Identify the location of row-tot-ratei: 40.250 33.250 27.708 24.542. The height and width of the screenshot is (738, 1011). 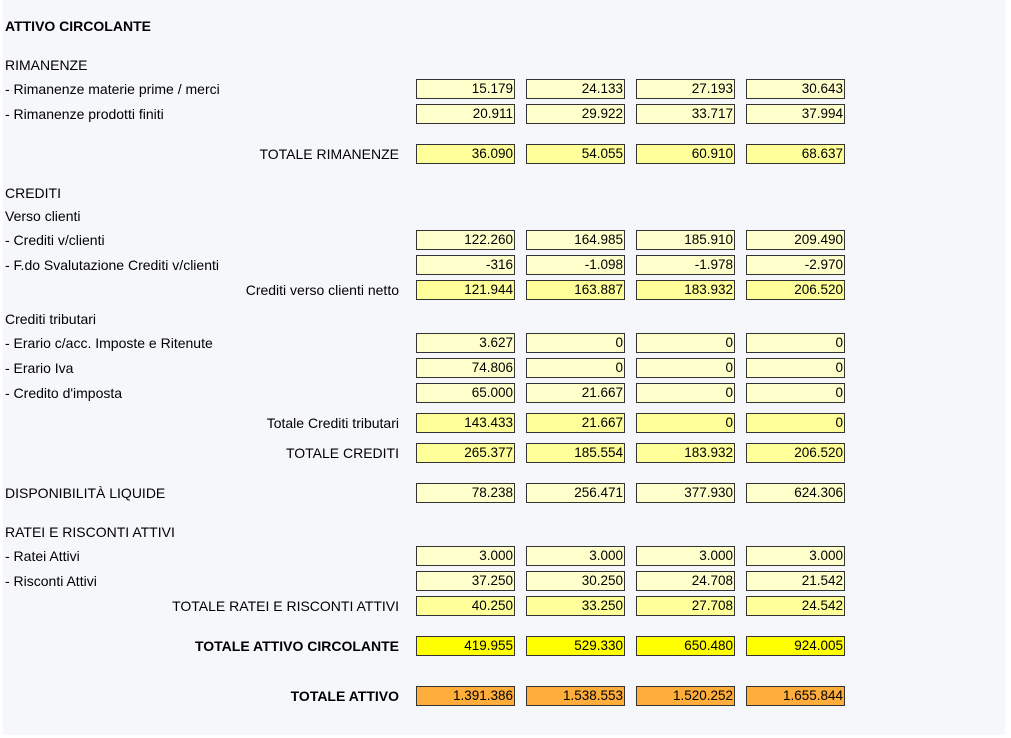
(505, 606).